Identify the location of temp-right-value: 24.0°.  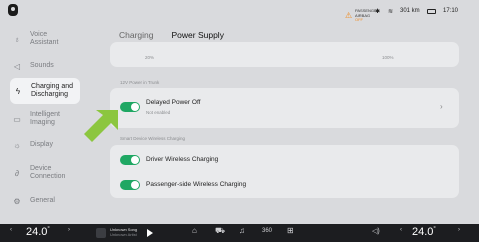
(424, 232).